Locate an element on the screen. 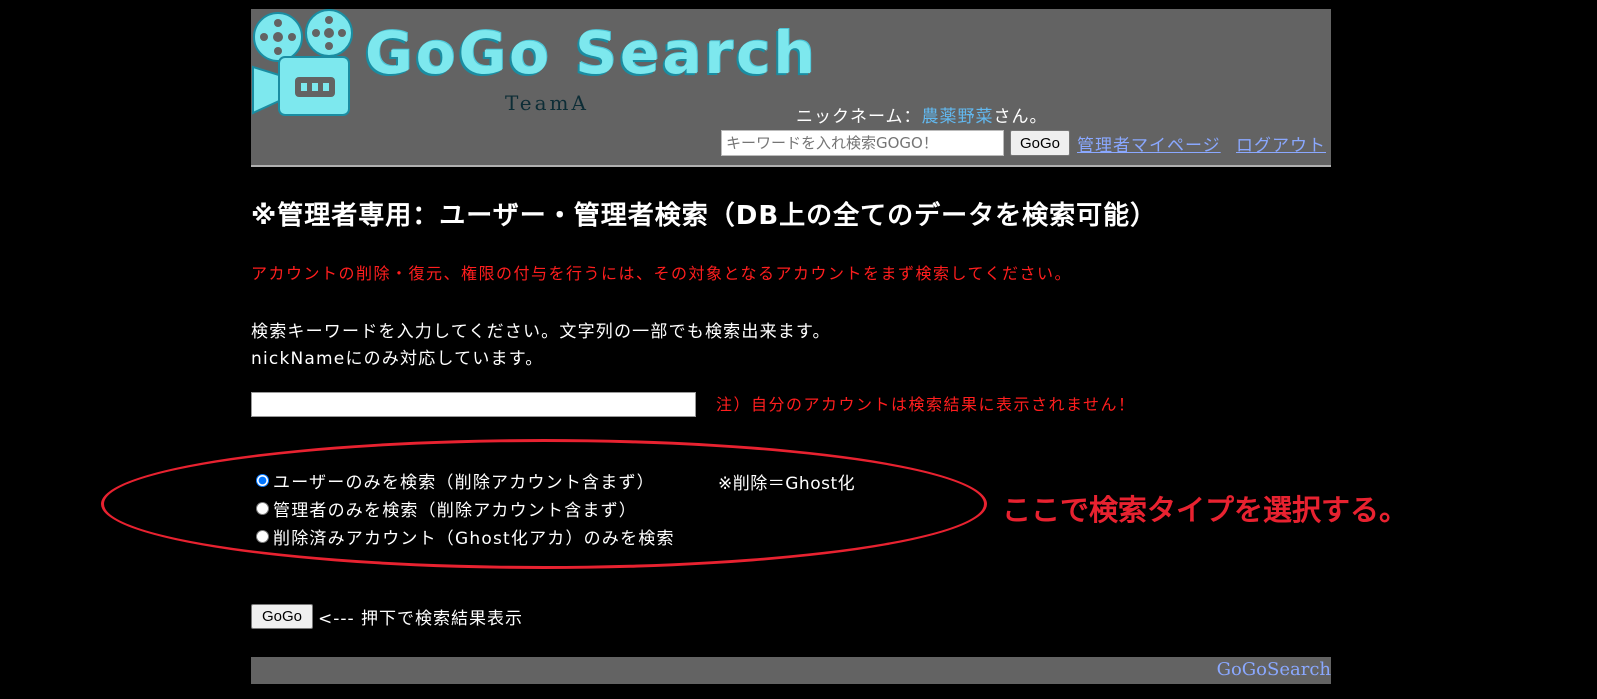 Image resolution: width=1597 pixels, height=699 pixels. footer-brand: GoGoSearch is located at coordinates (1273, 669).